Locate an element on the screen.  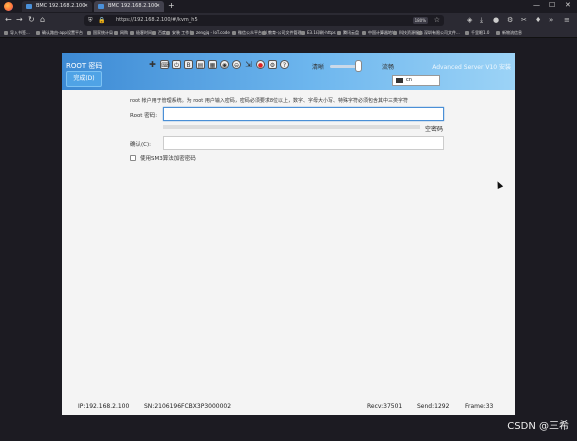
bookmark-item: 确认路由-app设置平台 is located at coordinates (59, 32).